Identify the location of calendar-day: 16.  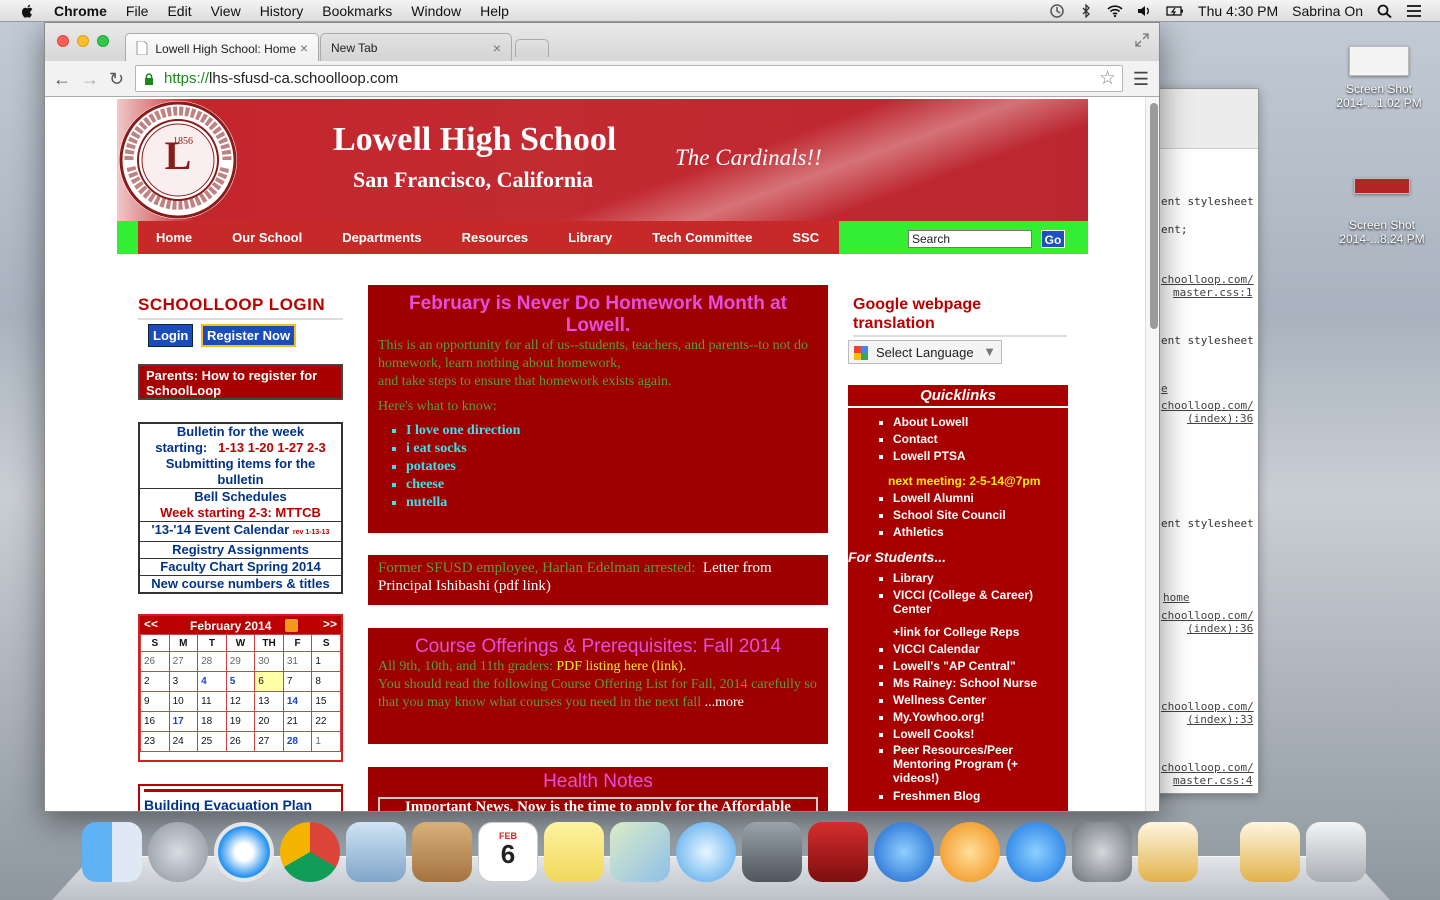
(155, 721).